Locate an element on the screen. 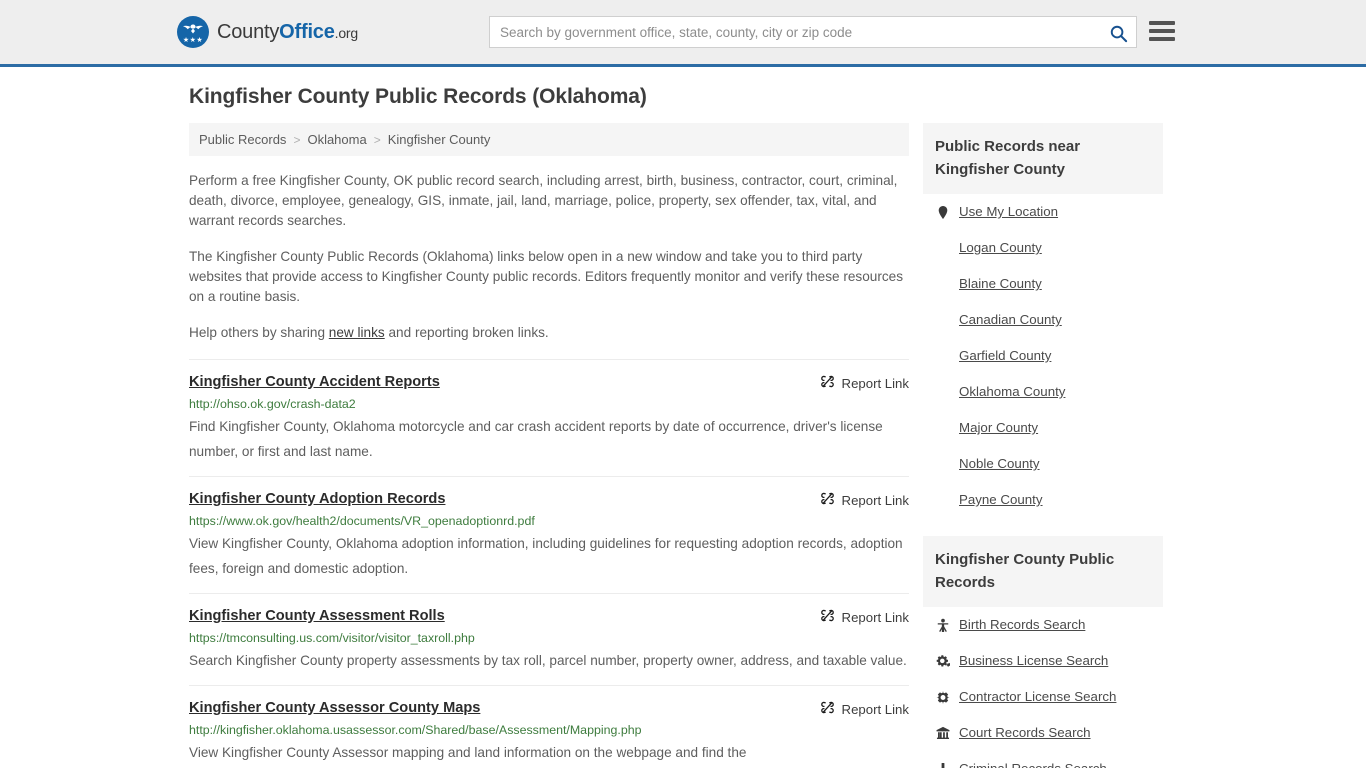  logo-stars: ★★★ is located at coordinates (193, 40).